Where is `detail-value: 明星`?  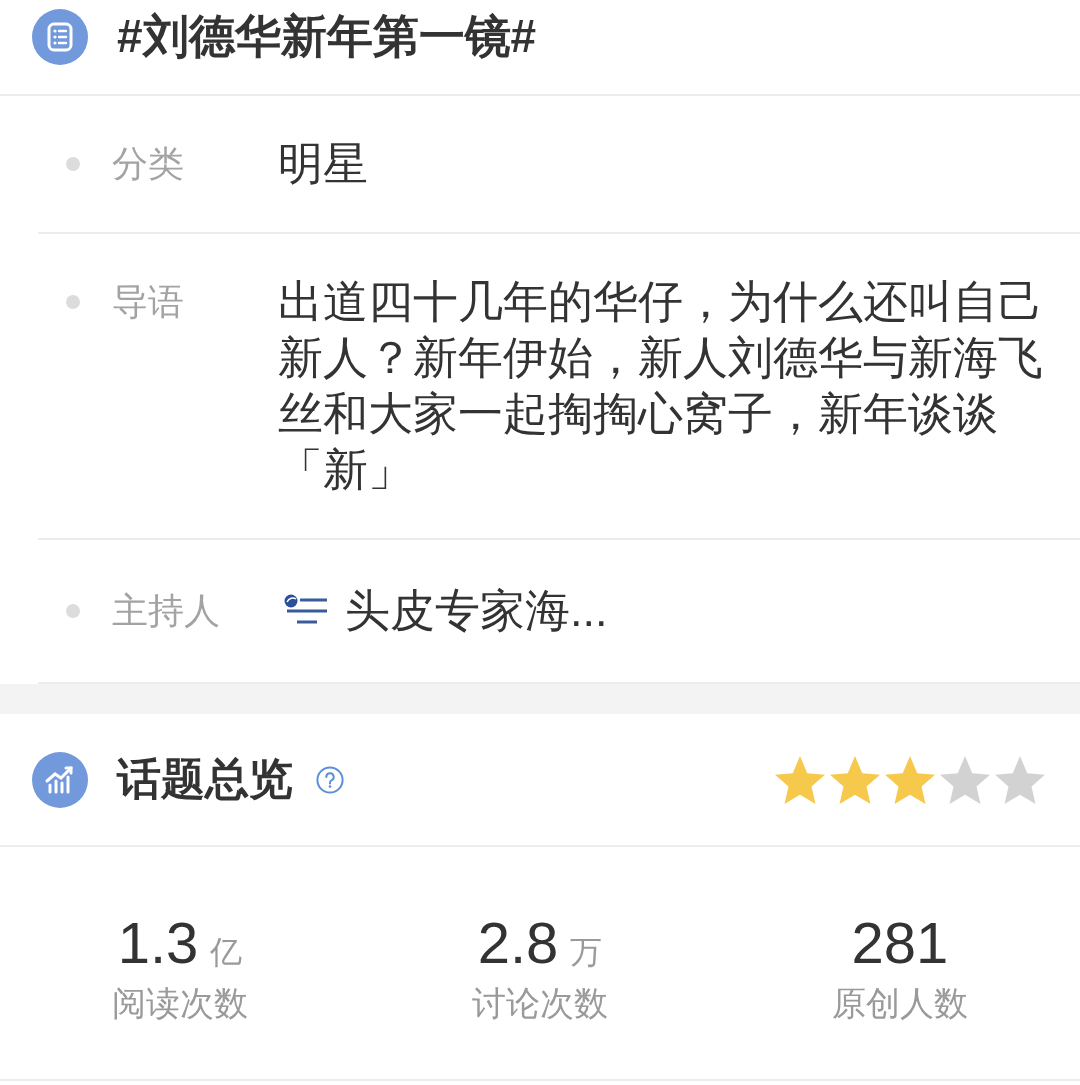 detail-value: 明星 is located at coordinates (323, 164).